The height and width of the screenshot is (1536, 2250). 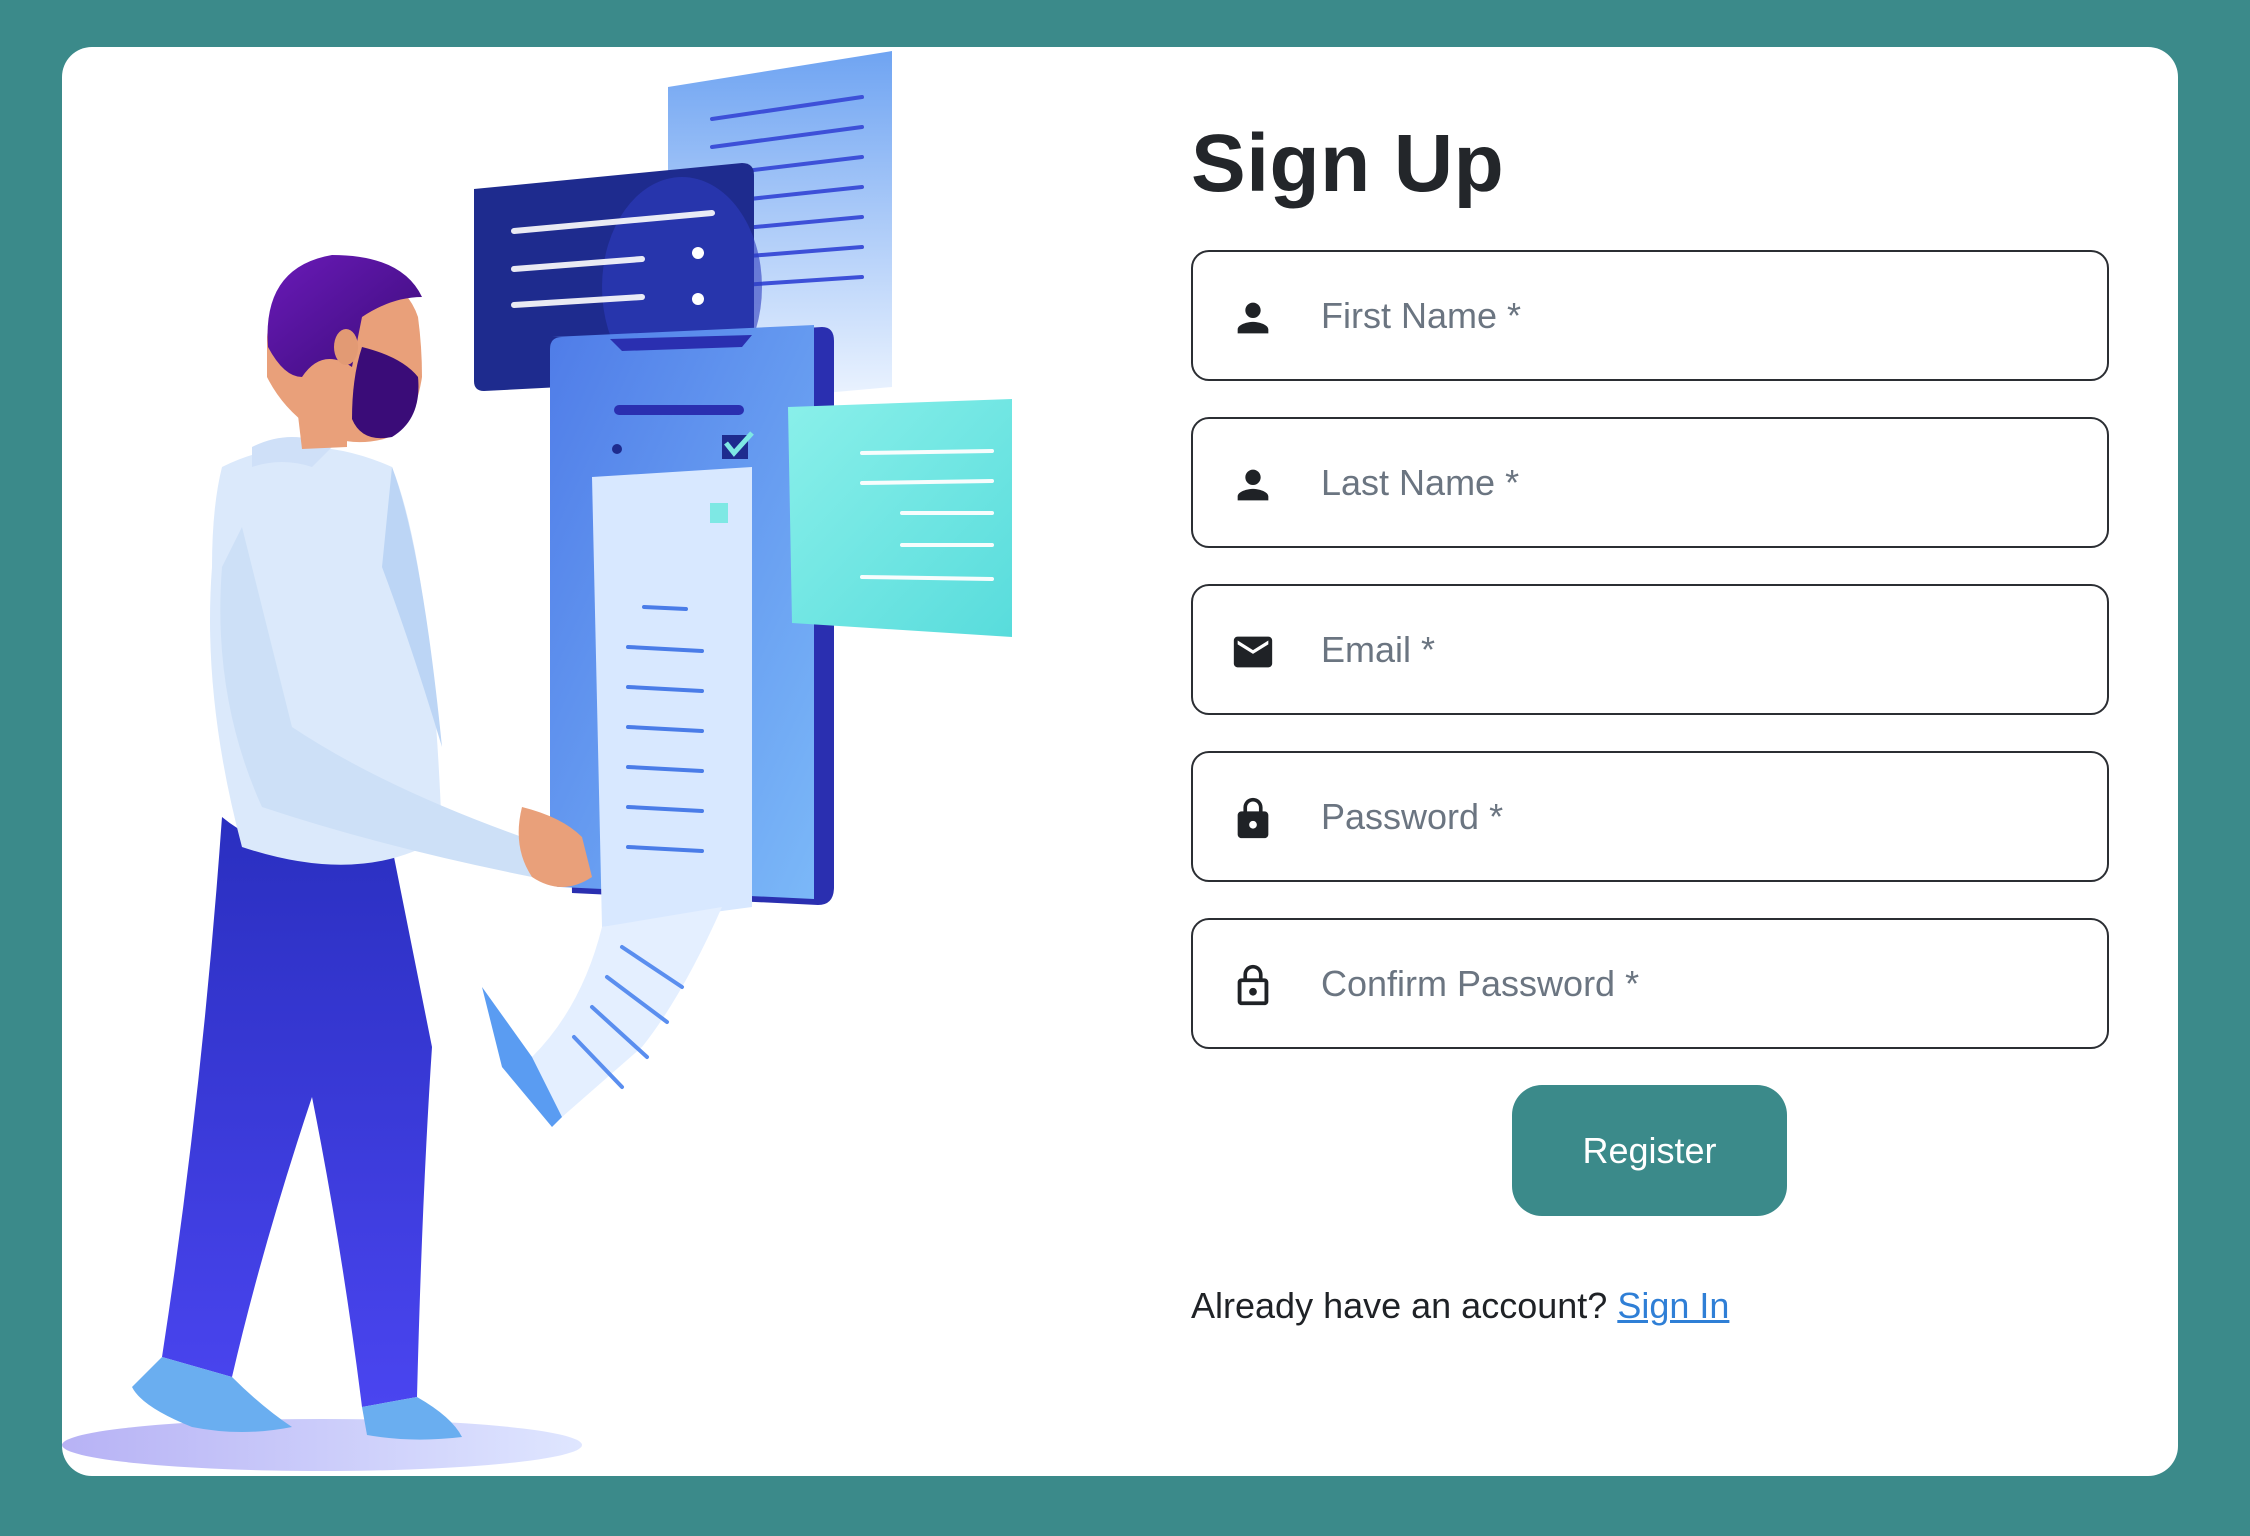 I want to click on signin-link: Sign In, so click(x=1673, y=1305).